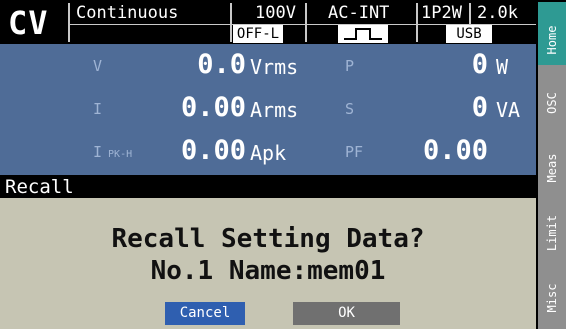 This screenshot has width=566, height=329. I want to click on softkey-label: Meas, so click(552, 168).